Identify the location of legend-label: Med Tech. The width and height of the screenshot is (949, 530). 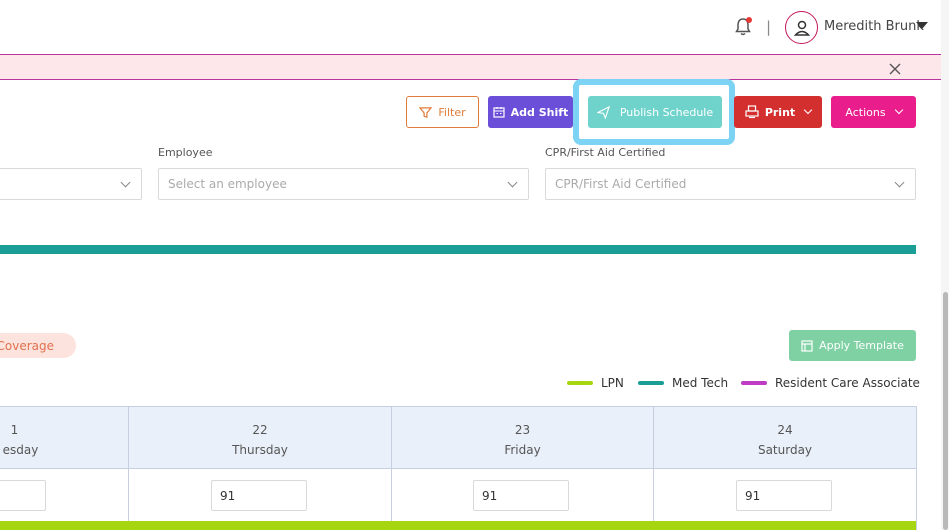
(700, 383).